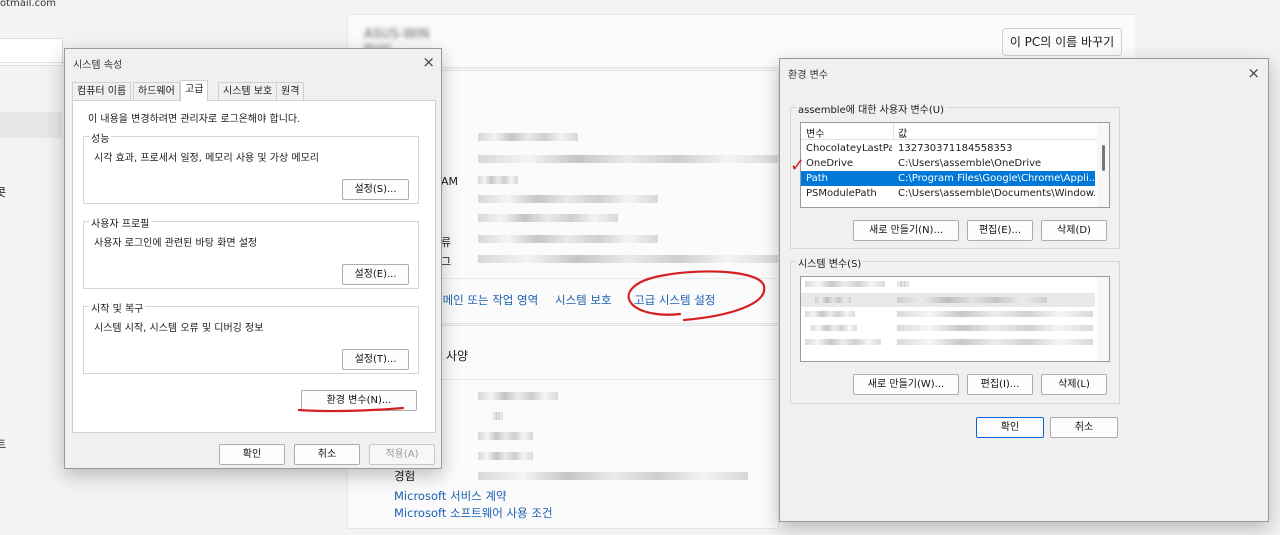 This screenshot has width=1280, height=535. I want to click on var-name: OneDrive, so click(830, 163).